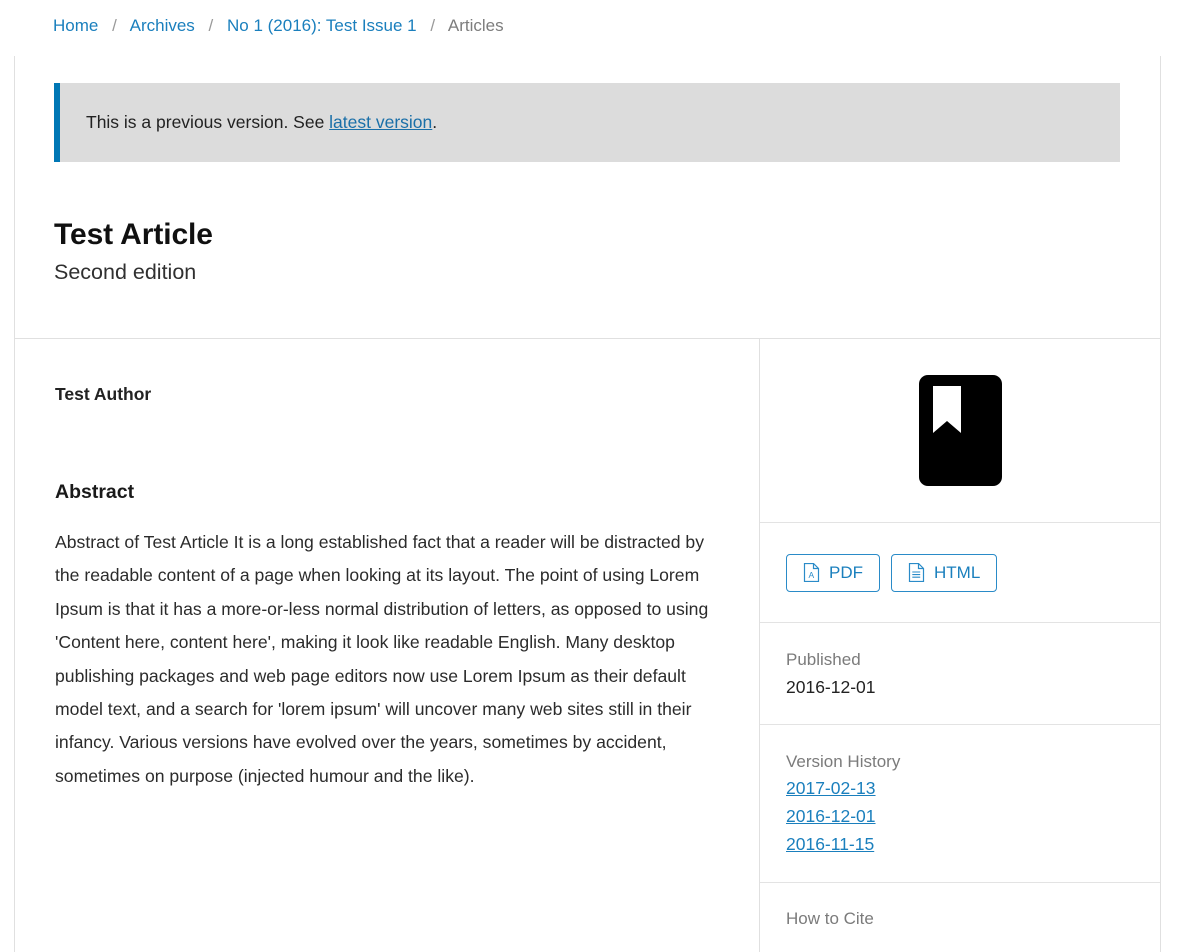  I want to click on breadcrumb-item-issue: No 1 (2016): Test Issue 1, so click(322, 25).